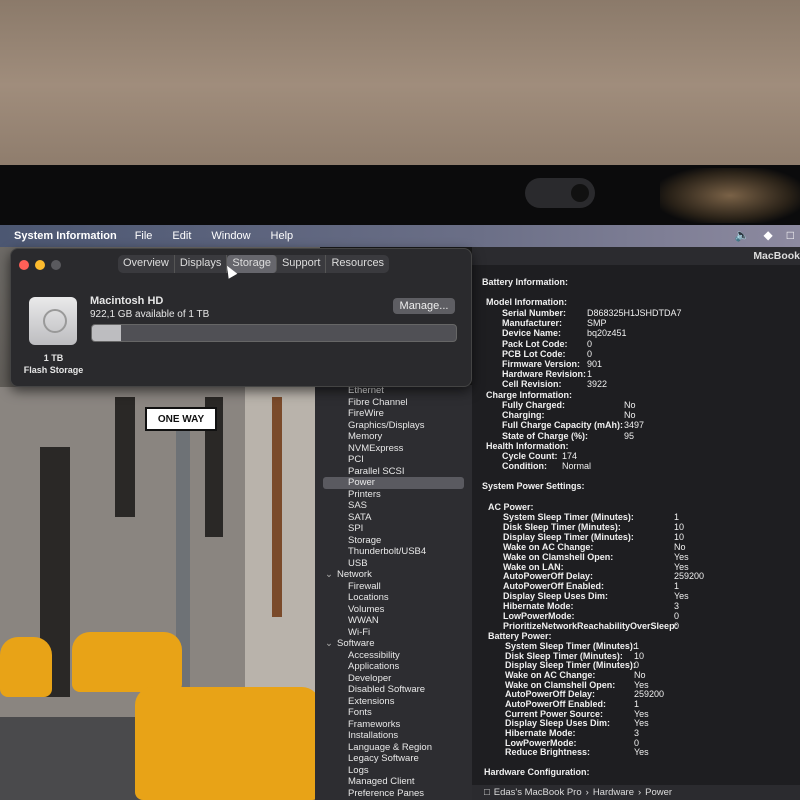 The image size is (800, 800). What do you see at coordinates (393, 713) in the screenshot?
I see `sidebar-item-fonts: Fonts` at bounding box center [393, 713].